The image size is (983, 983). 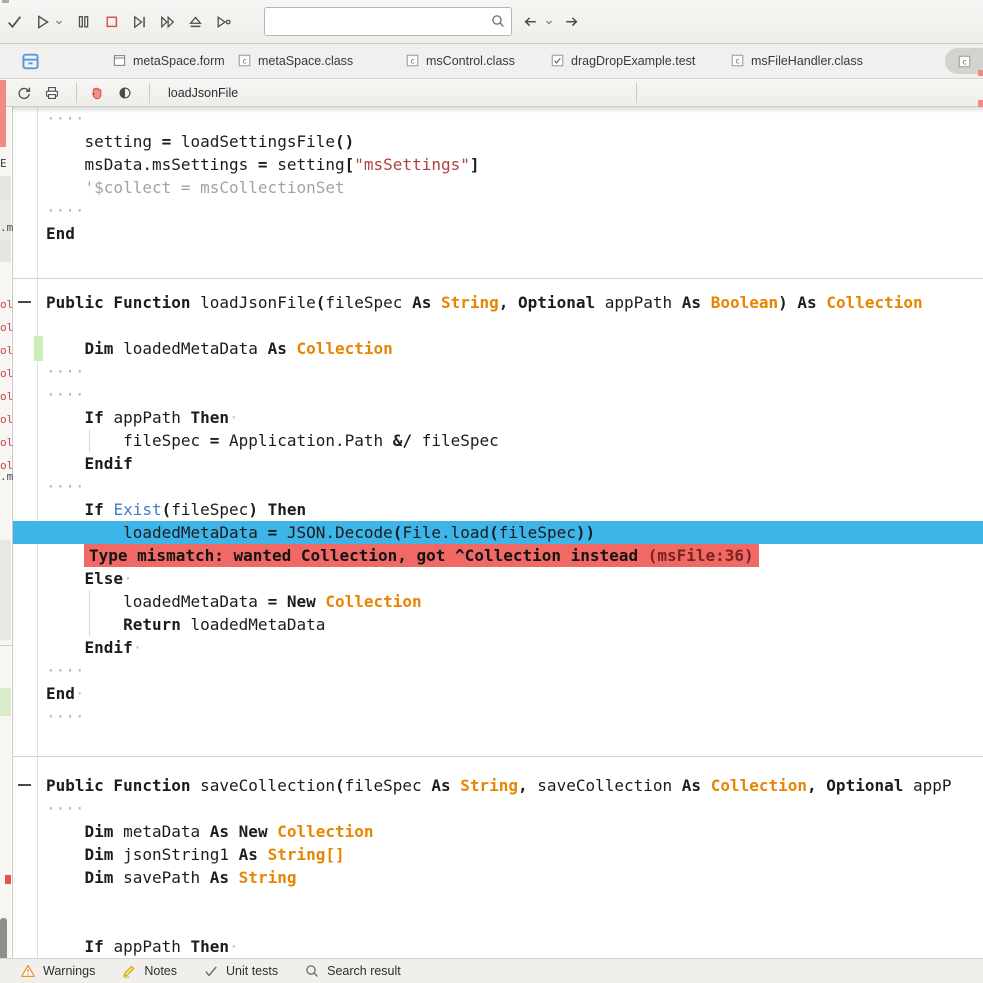 I want to click on watch-icon, so click(x=125, y=93).